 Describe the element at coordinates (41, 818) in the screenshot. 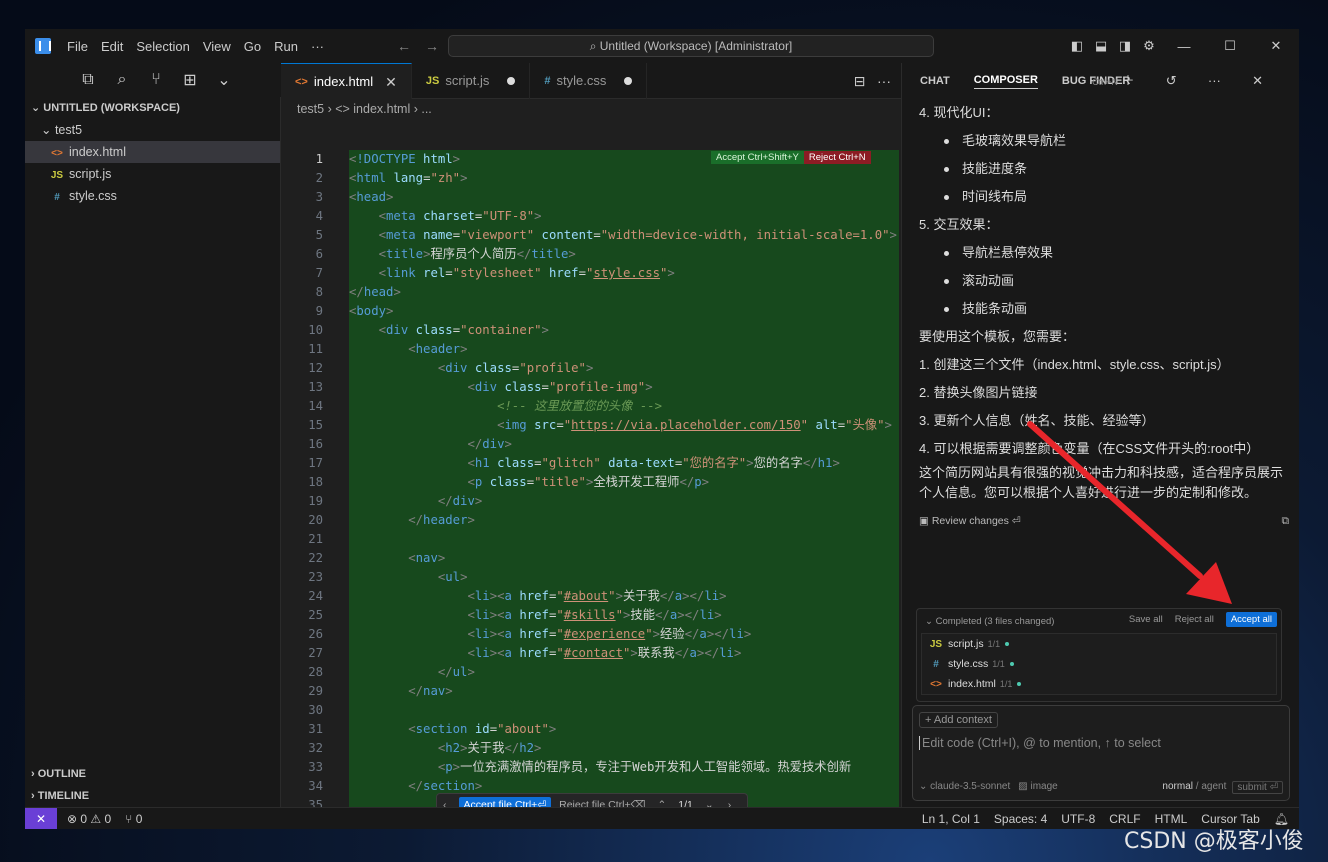

I see `remote-icon: ✕` at that location.